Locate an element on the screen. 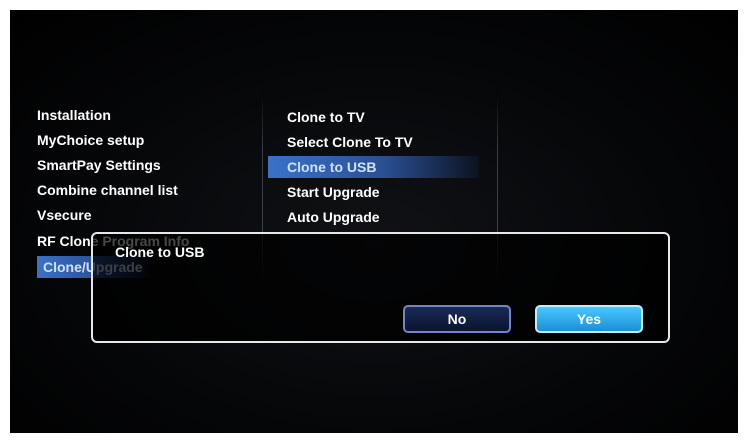 The image size is (748, 443). submenu-item-clone-to-usb: Clone to USB is located at coordinates (373, 167).